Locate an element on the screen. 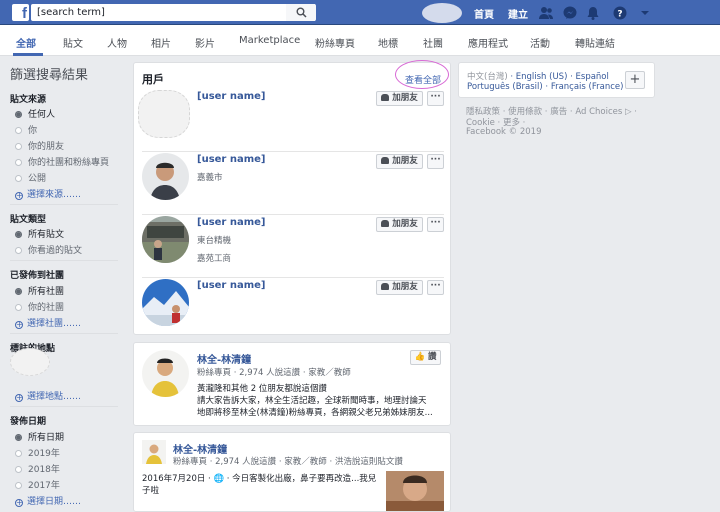 The image size is (720, 512). profile-avatar is located at coordinates (442, 13).